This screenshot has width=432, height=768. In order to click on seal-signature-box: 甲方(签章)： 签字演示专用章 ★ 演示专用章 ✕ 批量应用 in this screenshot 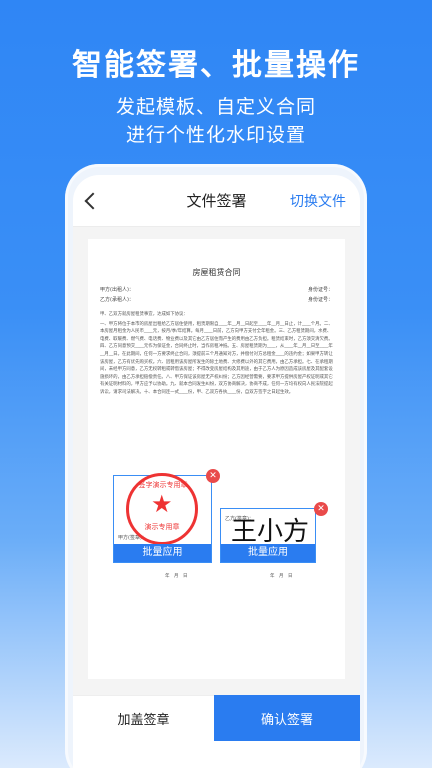, I will do `click(166, 516)`.